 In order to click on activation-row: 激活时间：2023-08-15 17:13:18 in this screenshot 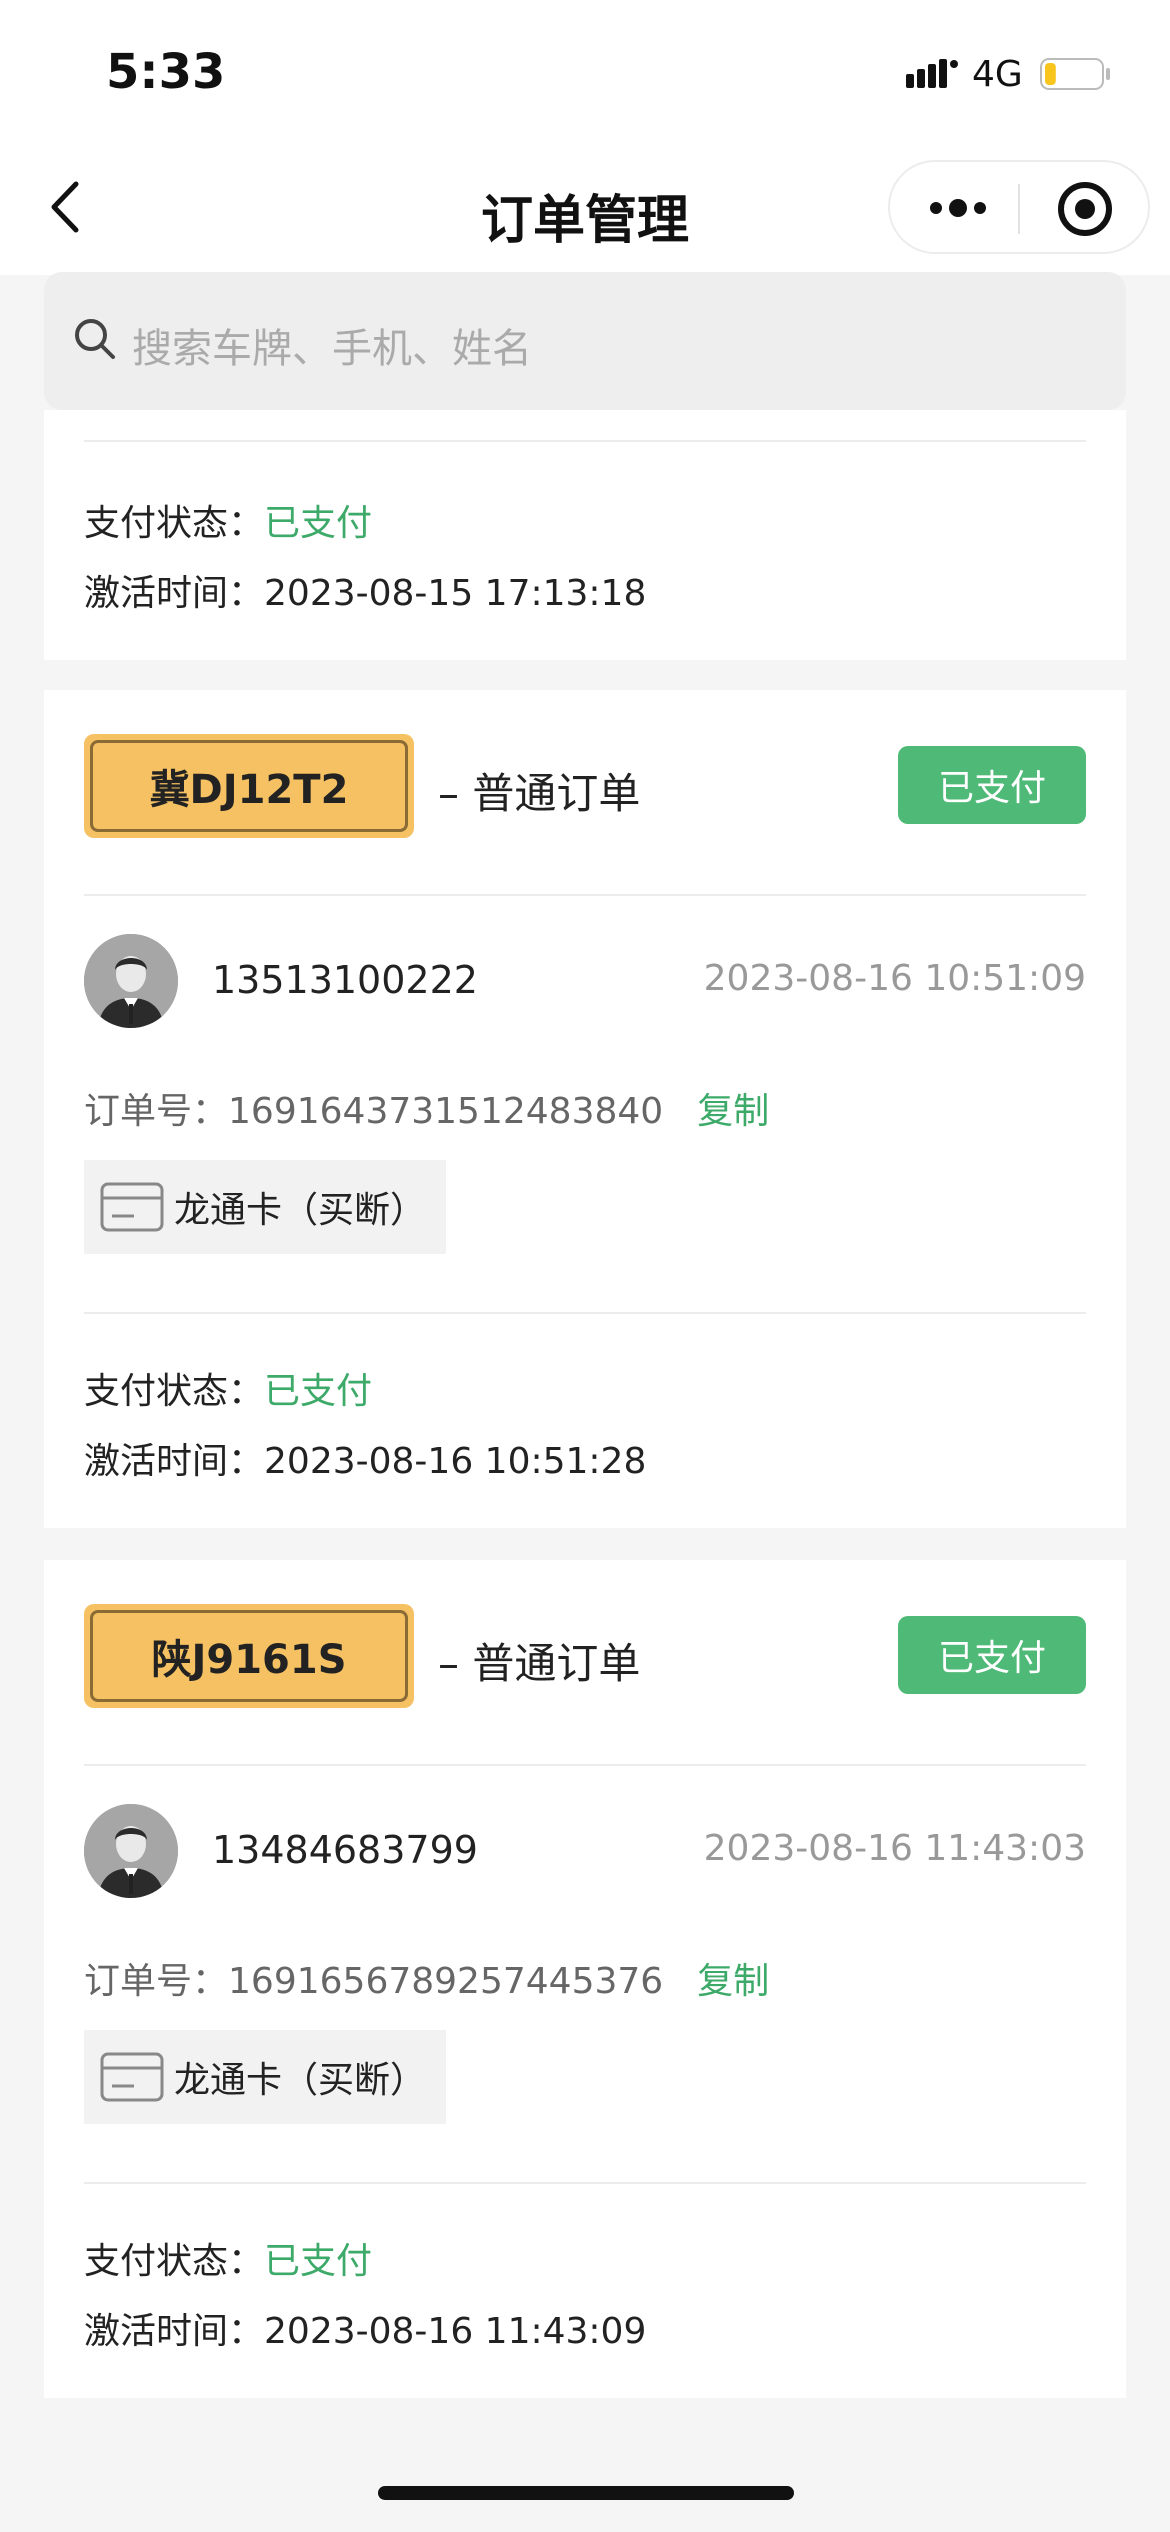, I will do `click(365, 590)`.